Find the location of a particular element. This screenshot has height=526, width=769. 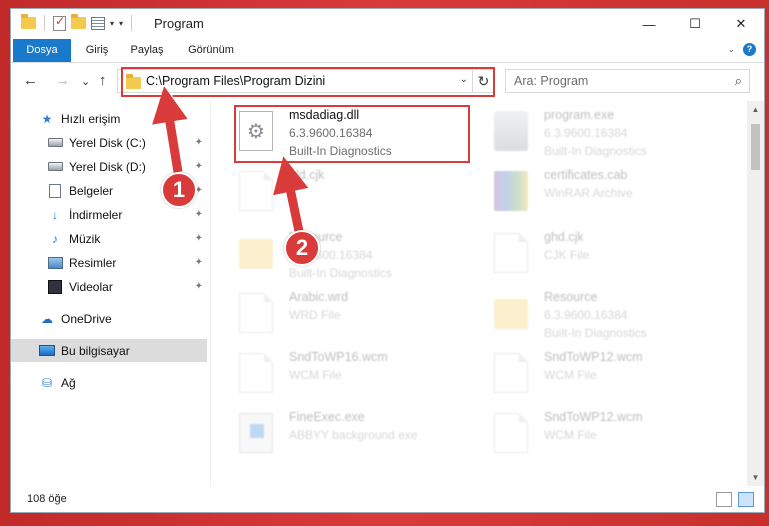

sidebar-item-label: İndirmeler is located at coordinates (96, 214).